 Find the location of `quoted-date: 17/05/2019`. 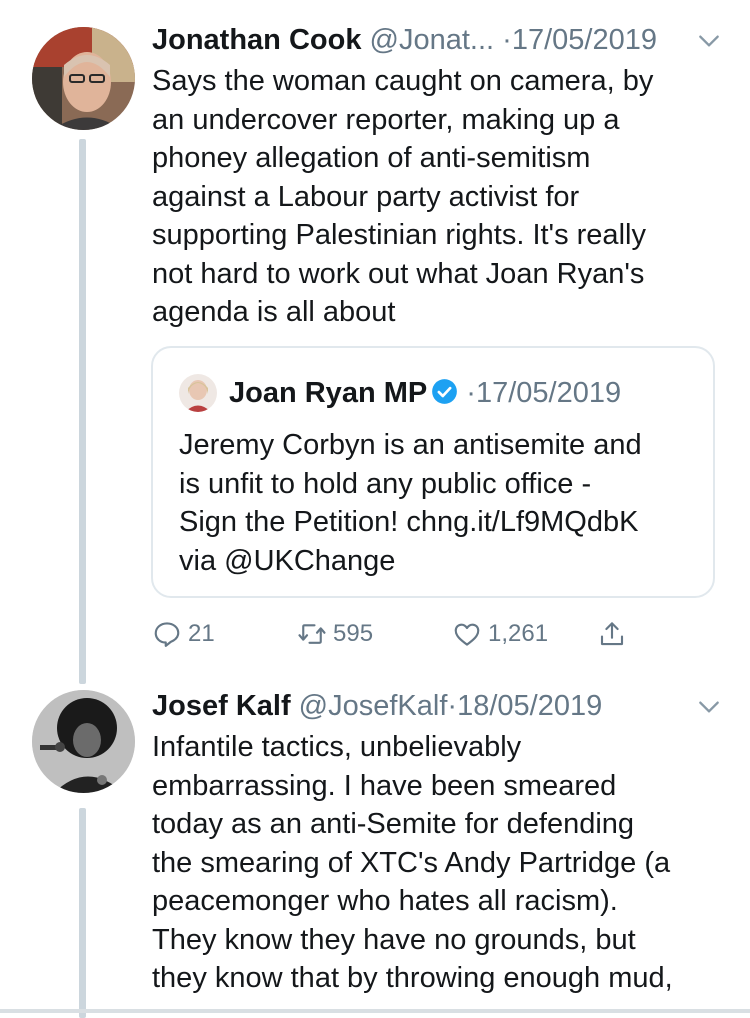

quoted-date: 17/05/2019 is located at coordinates (548, 393).